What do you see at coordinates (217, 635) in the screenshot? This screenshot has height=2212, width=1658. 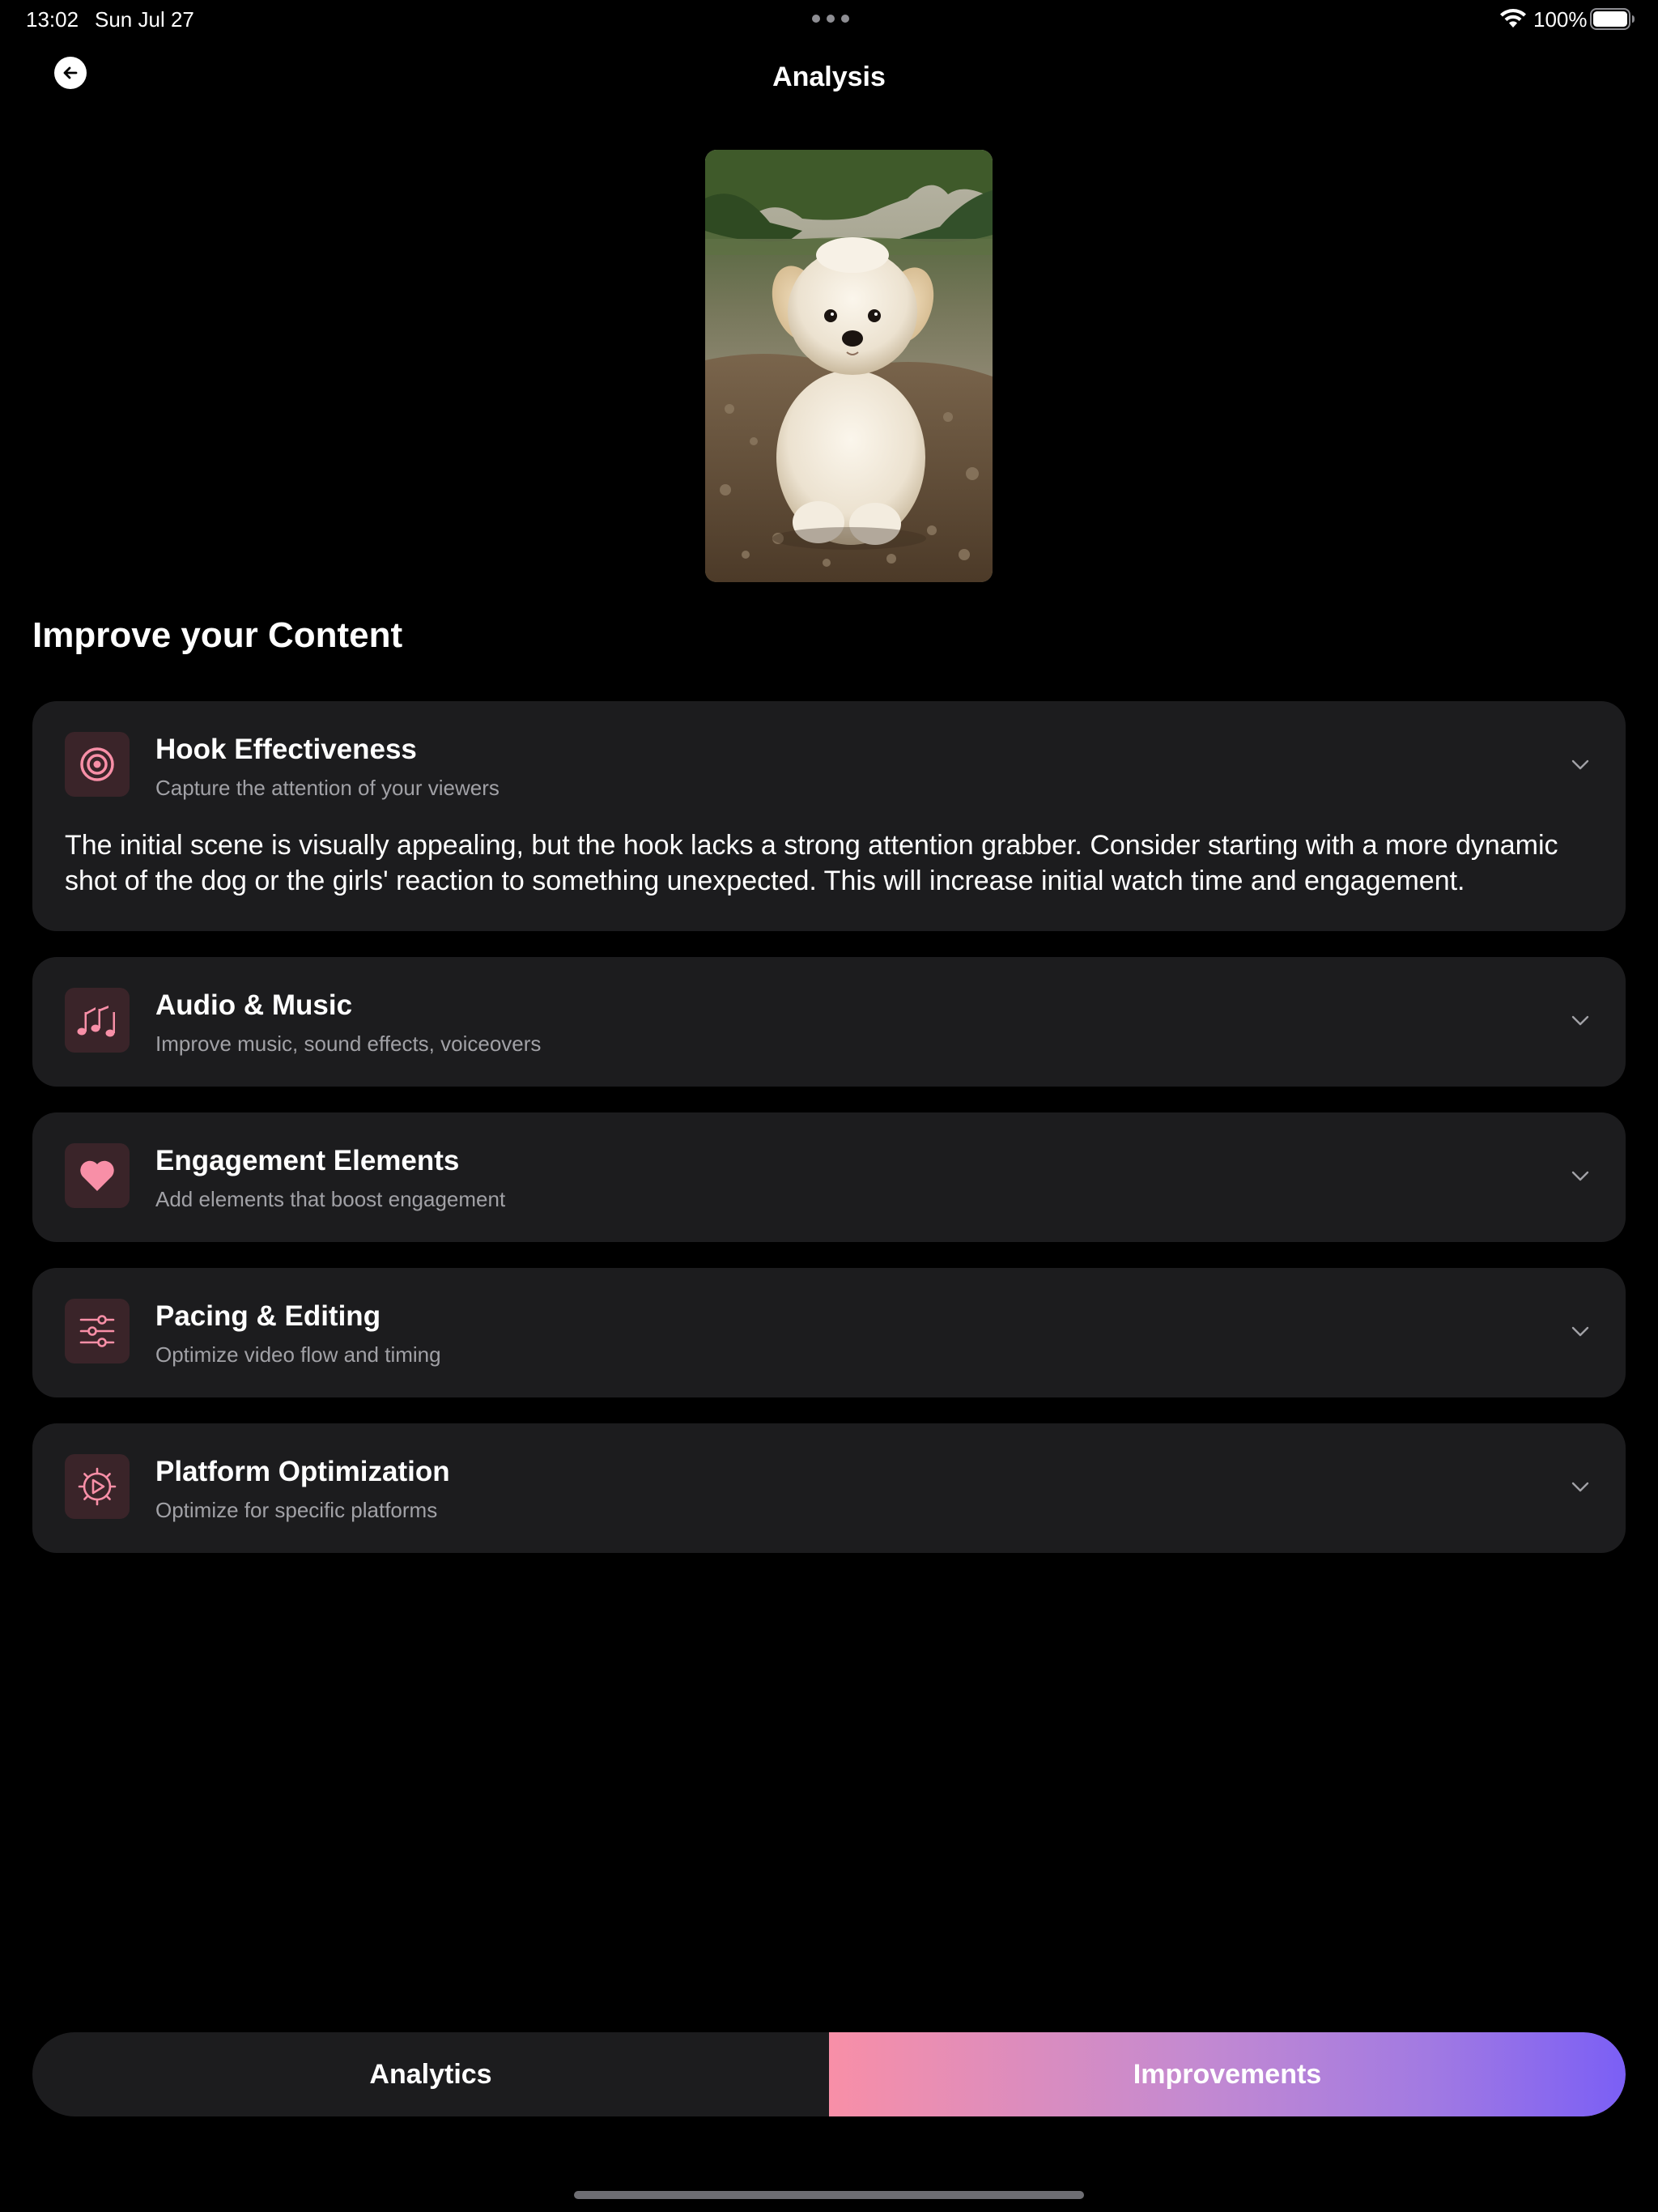 I see `section-title: Improve your Content` at bounding box center [217, 635].